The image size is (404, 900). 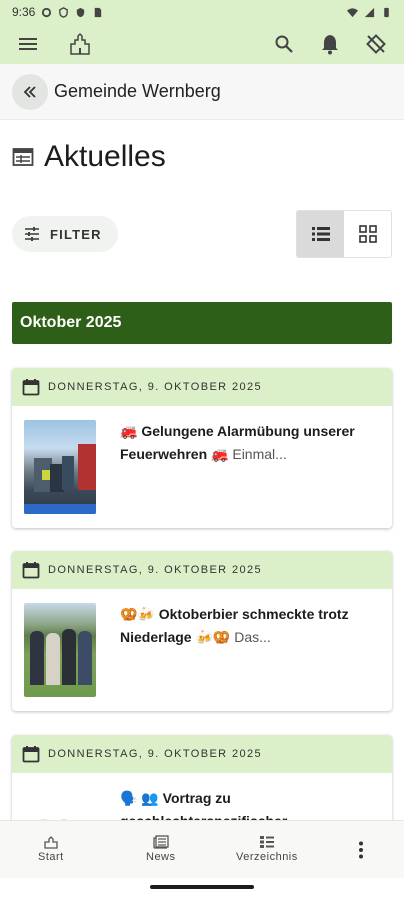 I want to click on page-title: Aktuelles, so click(x=105, y=156).